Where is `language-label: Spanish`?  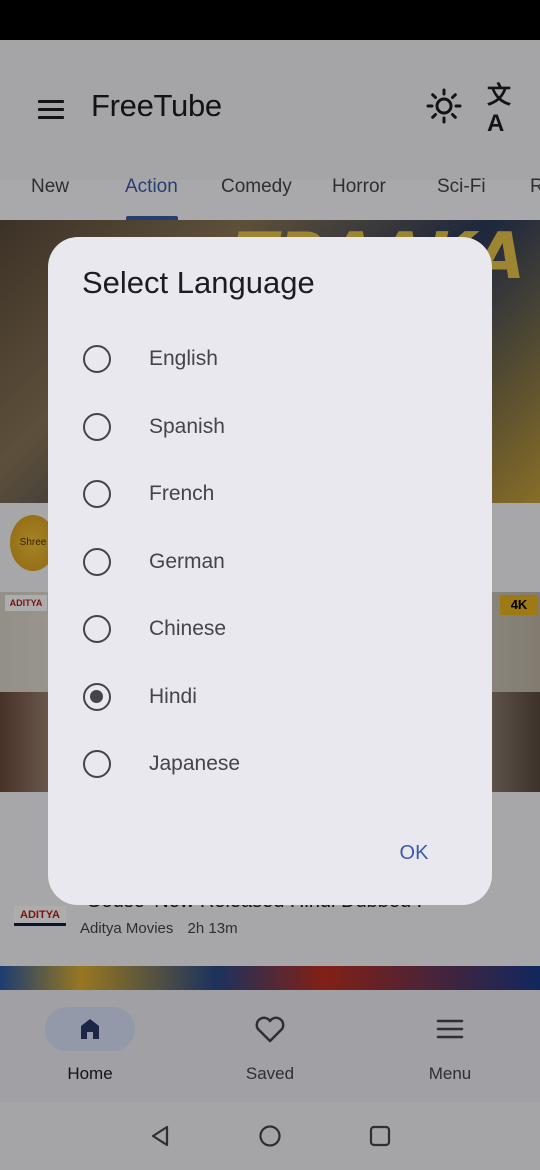 language-label: Spanish is located at coordinates (187, 426).